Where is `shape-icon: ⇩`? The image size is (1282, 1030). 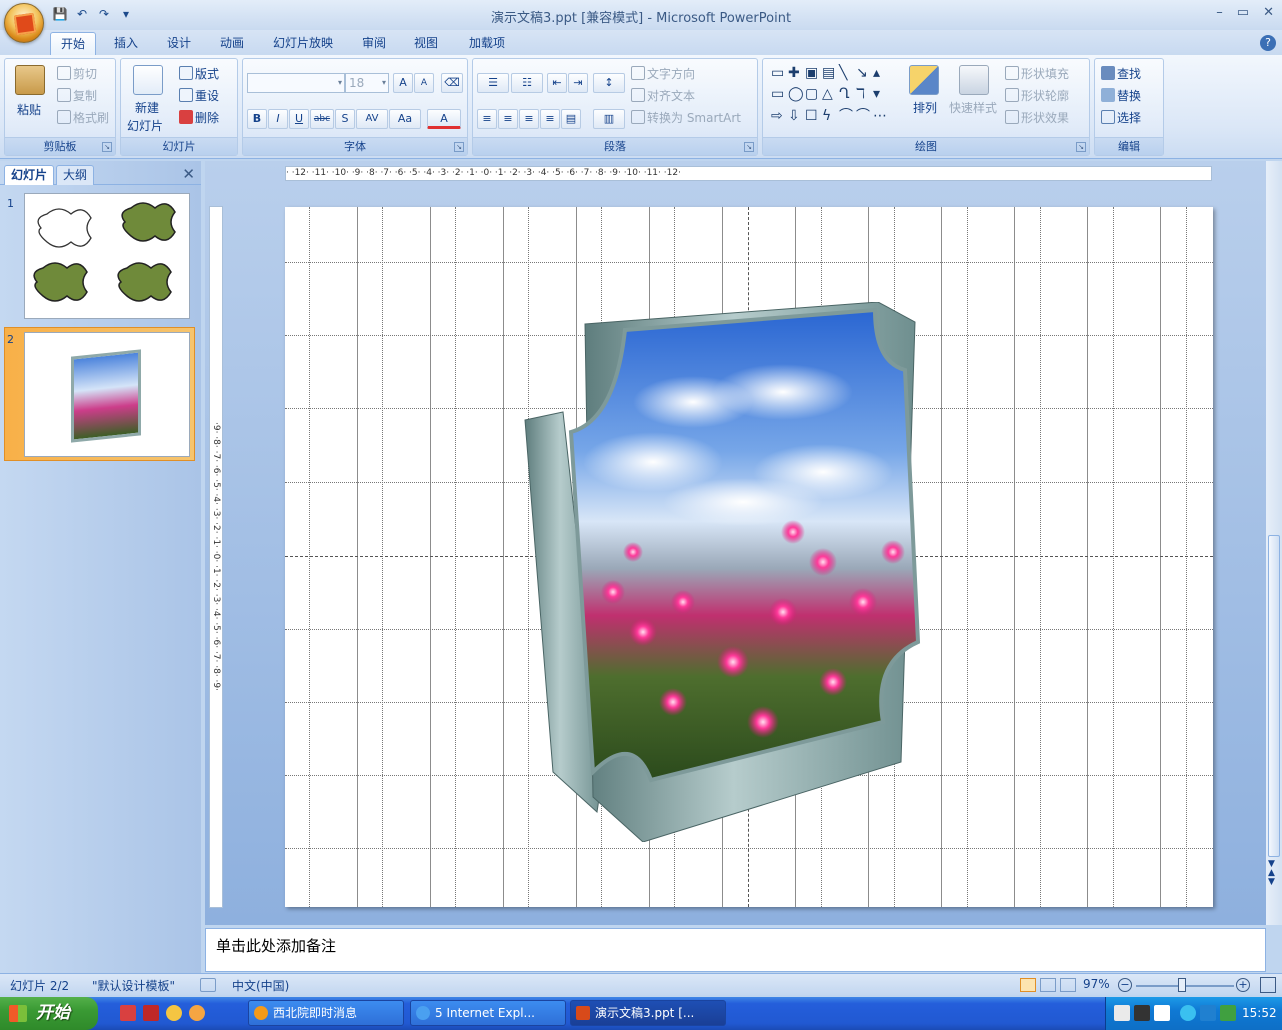
shape-icon: ⇩ is located at coordinates (796, 116).